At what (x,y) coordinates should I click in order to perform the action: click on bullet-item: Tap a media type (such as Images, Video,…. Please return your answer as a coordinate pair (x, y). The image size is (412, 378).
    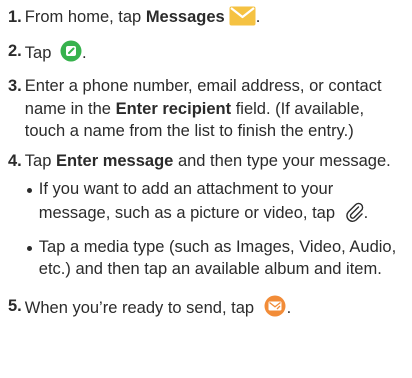
    Looking at the image, I should click on (215, 258).